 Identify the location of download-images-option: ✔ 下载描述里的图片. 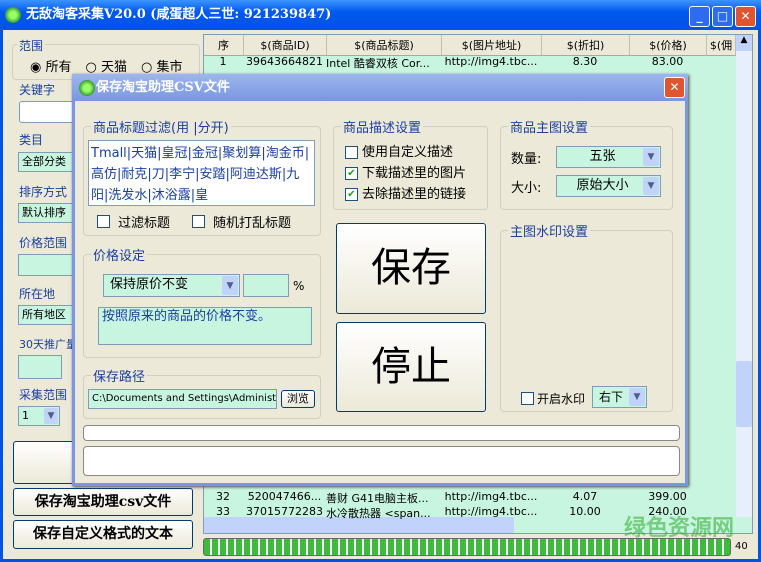
(405, 173).